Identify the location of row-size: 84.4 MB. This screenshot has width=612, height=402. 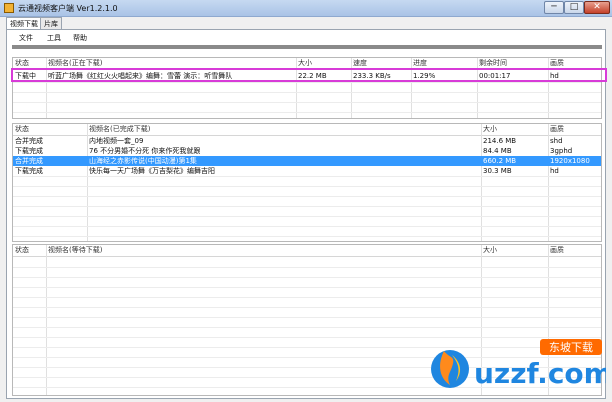
(497, 151).